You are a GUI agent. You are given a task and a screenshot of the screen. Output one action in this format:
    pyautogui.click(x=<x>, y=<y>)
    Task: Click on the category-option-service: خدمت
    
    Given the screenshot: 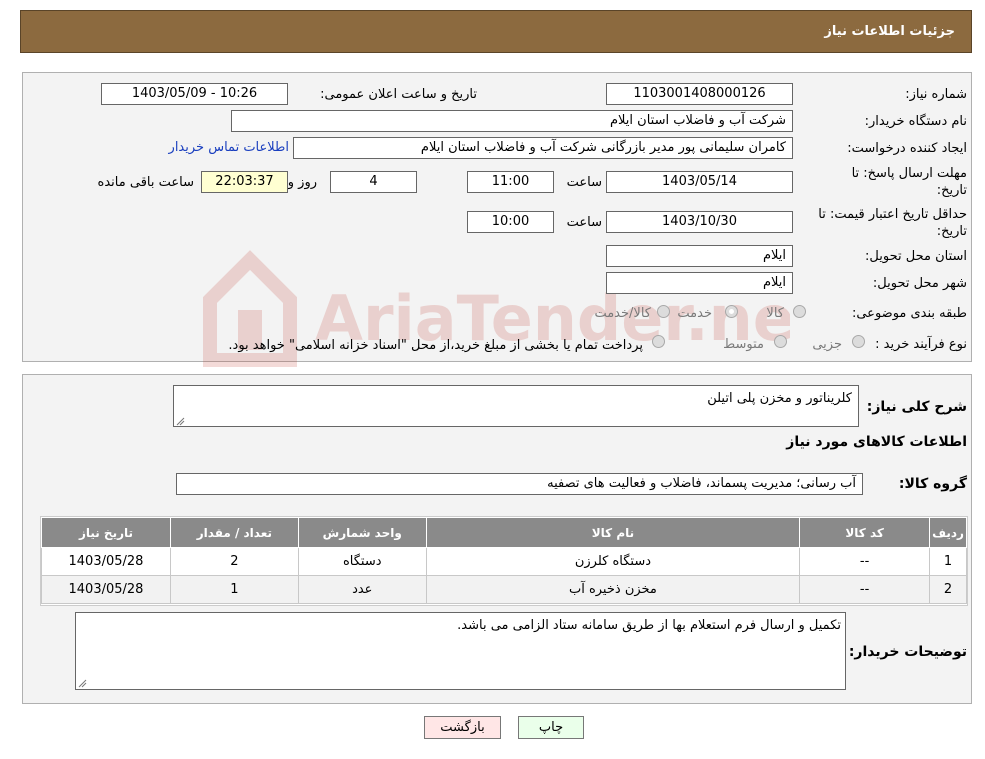 What is the action you would take?
    pyautogui.click(x=694, y=313)
    